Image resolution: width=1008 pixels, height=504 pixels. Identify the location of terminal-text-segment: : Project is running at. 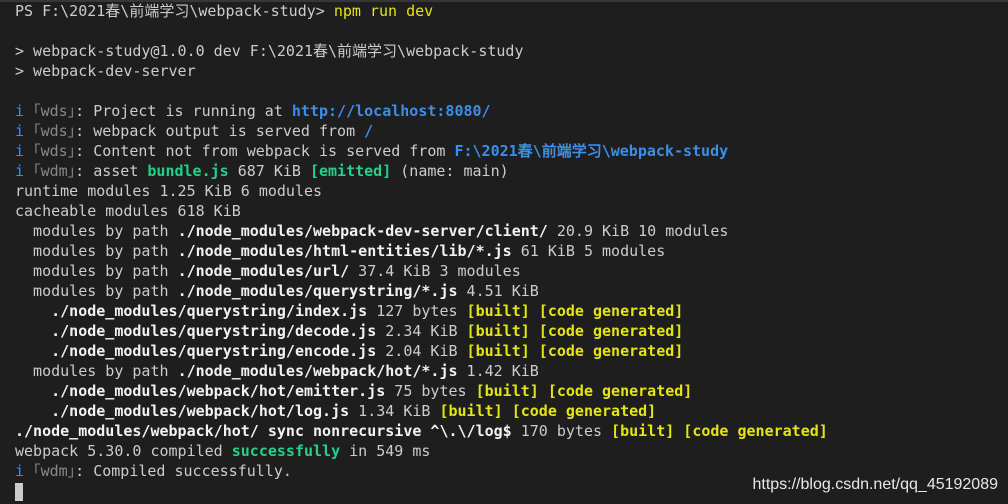
(183, 111).